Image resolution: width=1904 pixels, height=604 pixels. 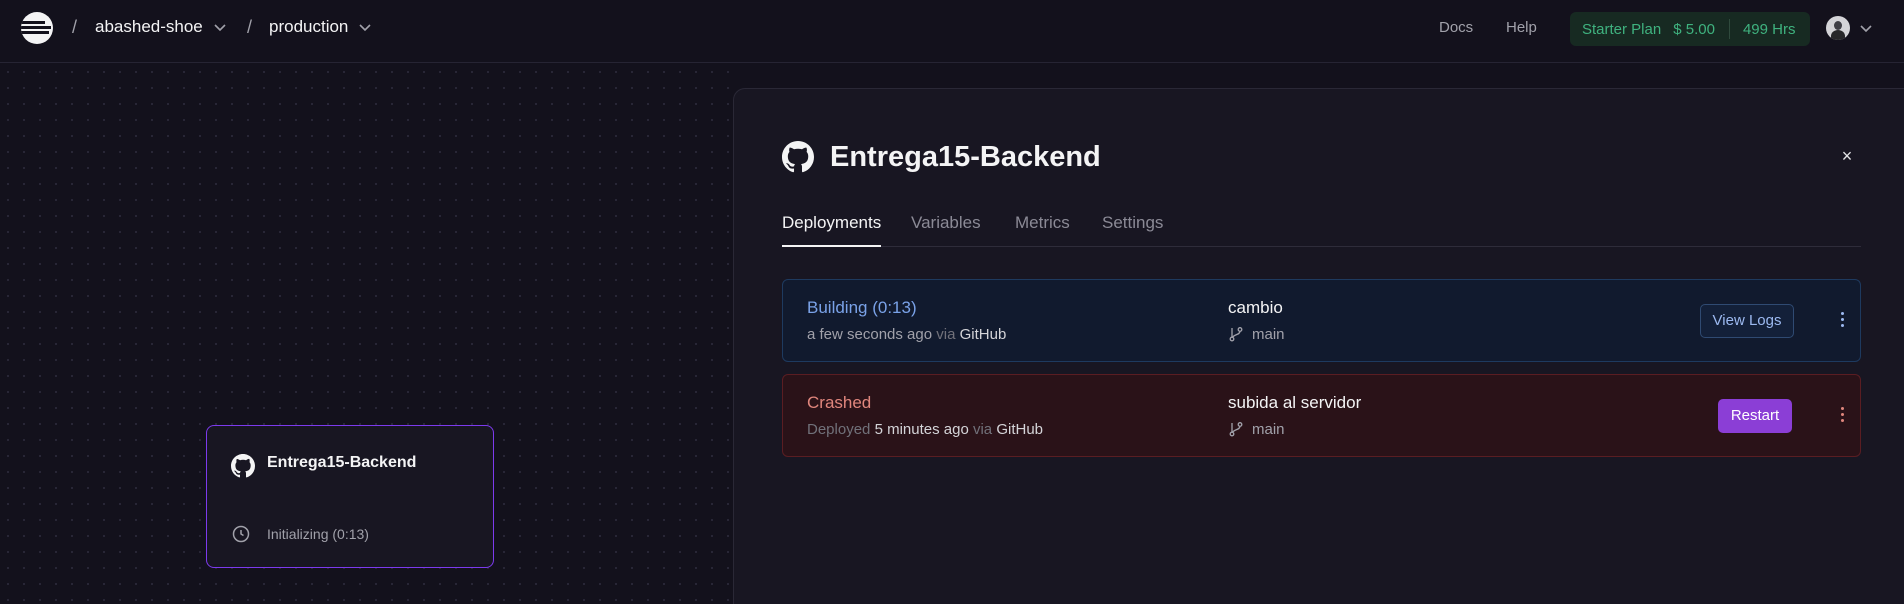 I want to click on clock-icon, so click(x=241, y=534).